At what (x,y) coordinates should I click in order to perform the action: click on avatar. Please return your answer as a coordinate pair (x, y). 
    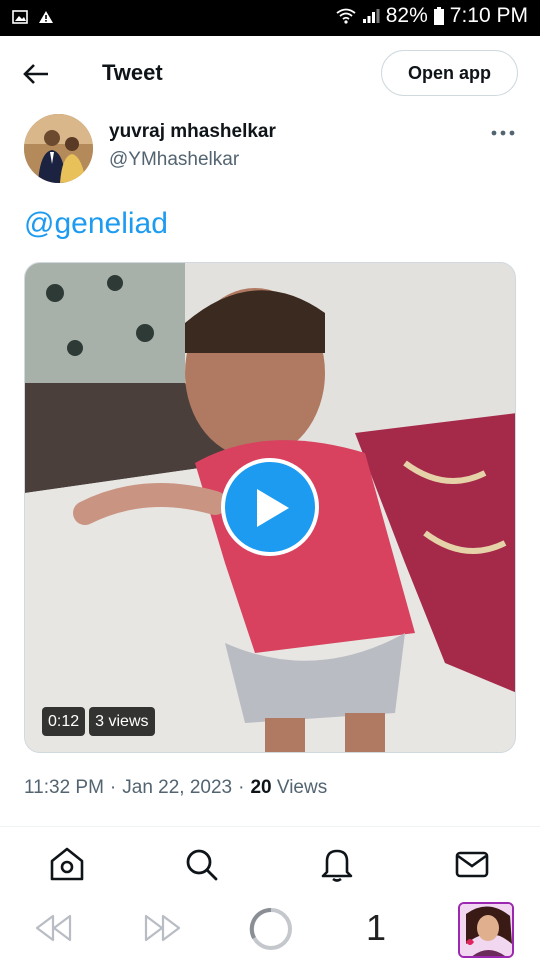
    Looking at the image, I should click on (58, 148).